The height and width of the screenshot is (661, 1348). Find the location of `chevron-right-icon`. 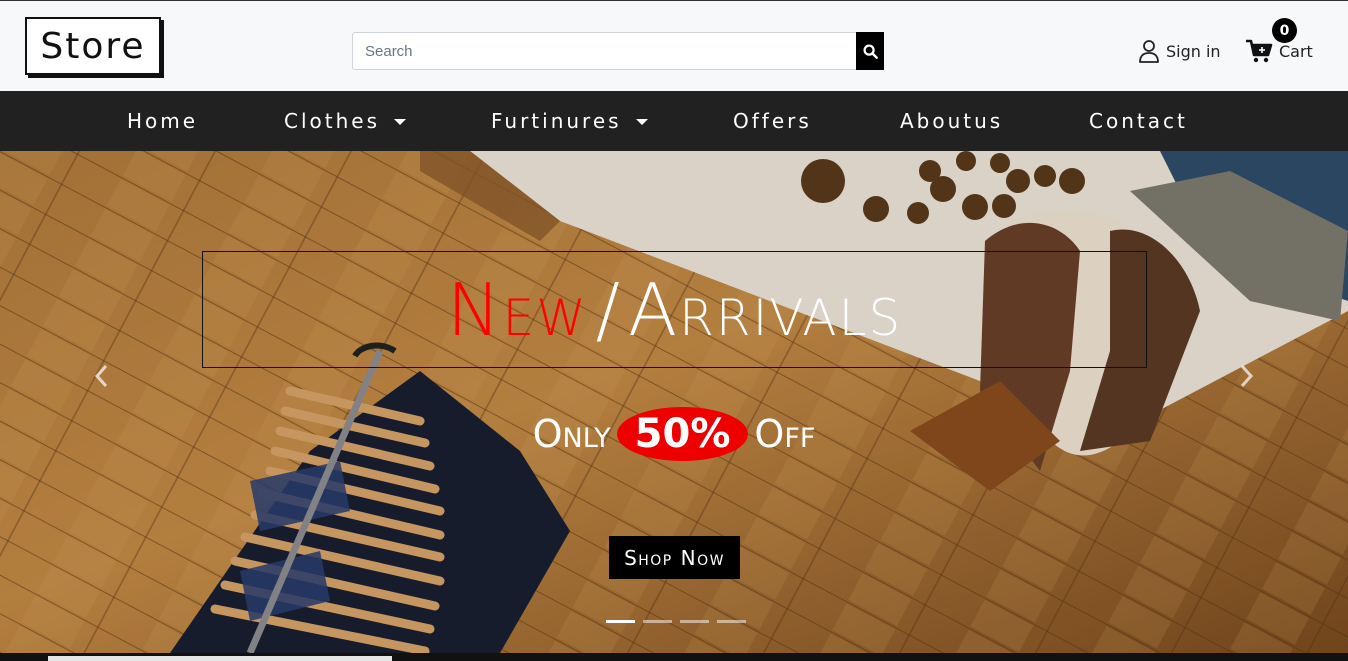

chevron-right-icon is located at coordinates (1247, 376).